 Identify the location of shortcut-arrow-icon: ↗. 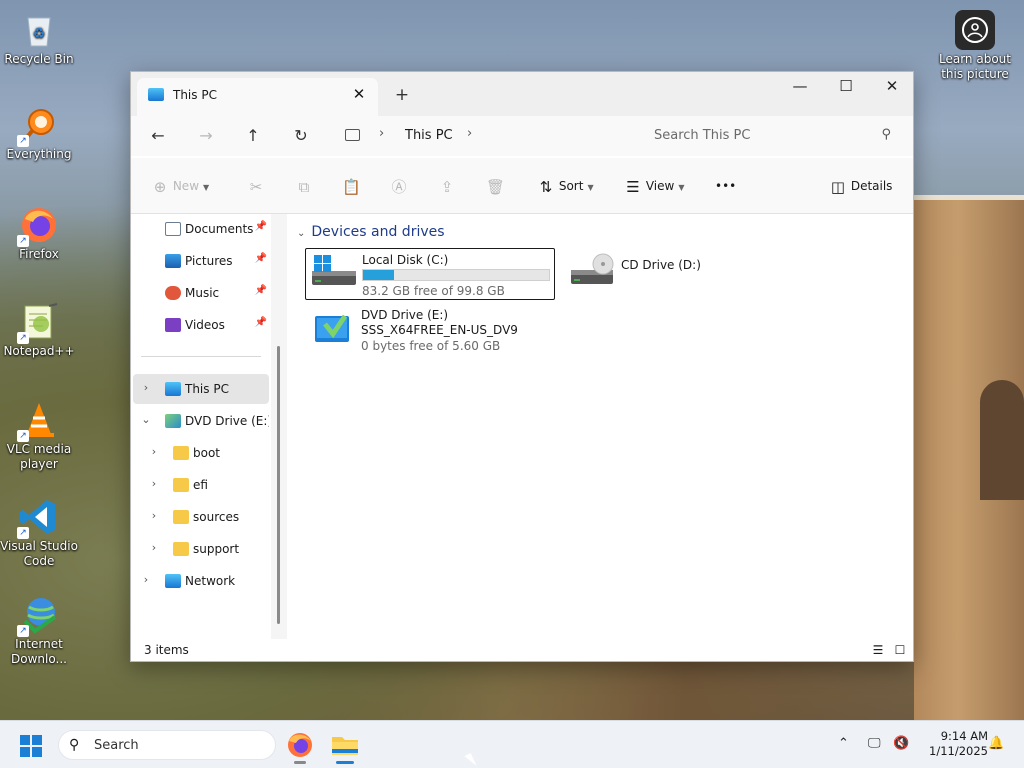
(23, 631).